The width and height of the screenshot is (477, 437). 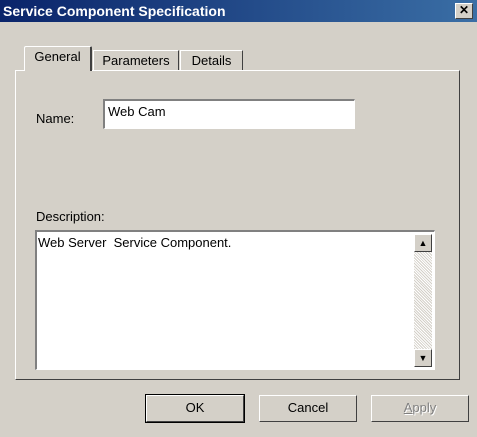 I want to click on tab-parameters: Parameters, so click(x=136, y=61).